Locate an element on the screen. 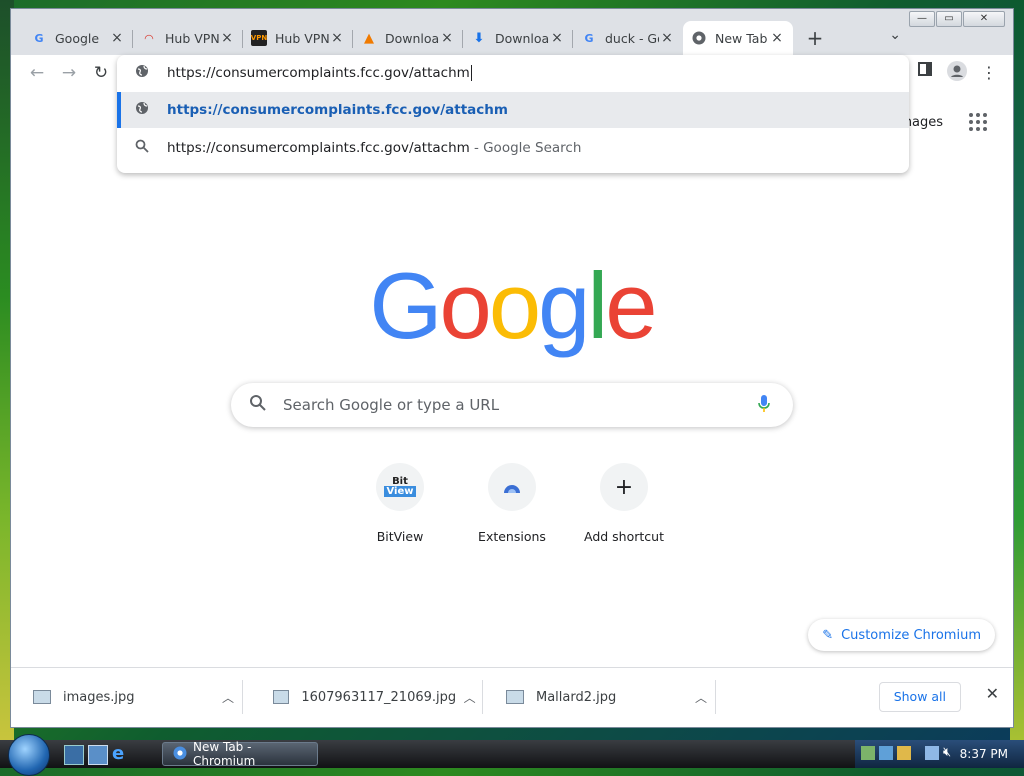 The width and height of the screenshot is (1024, 776). close-window-button: ✕ is located at coordinates (984, 19).